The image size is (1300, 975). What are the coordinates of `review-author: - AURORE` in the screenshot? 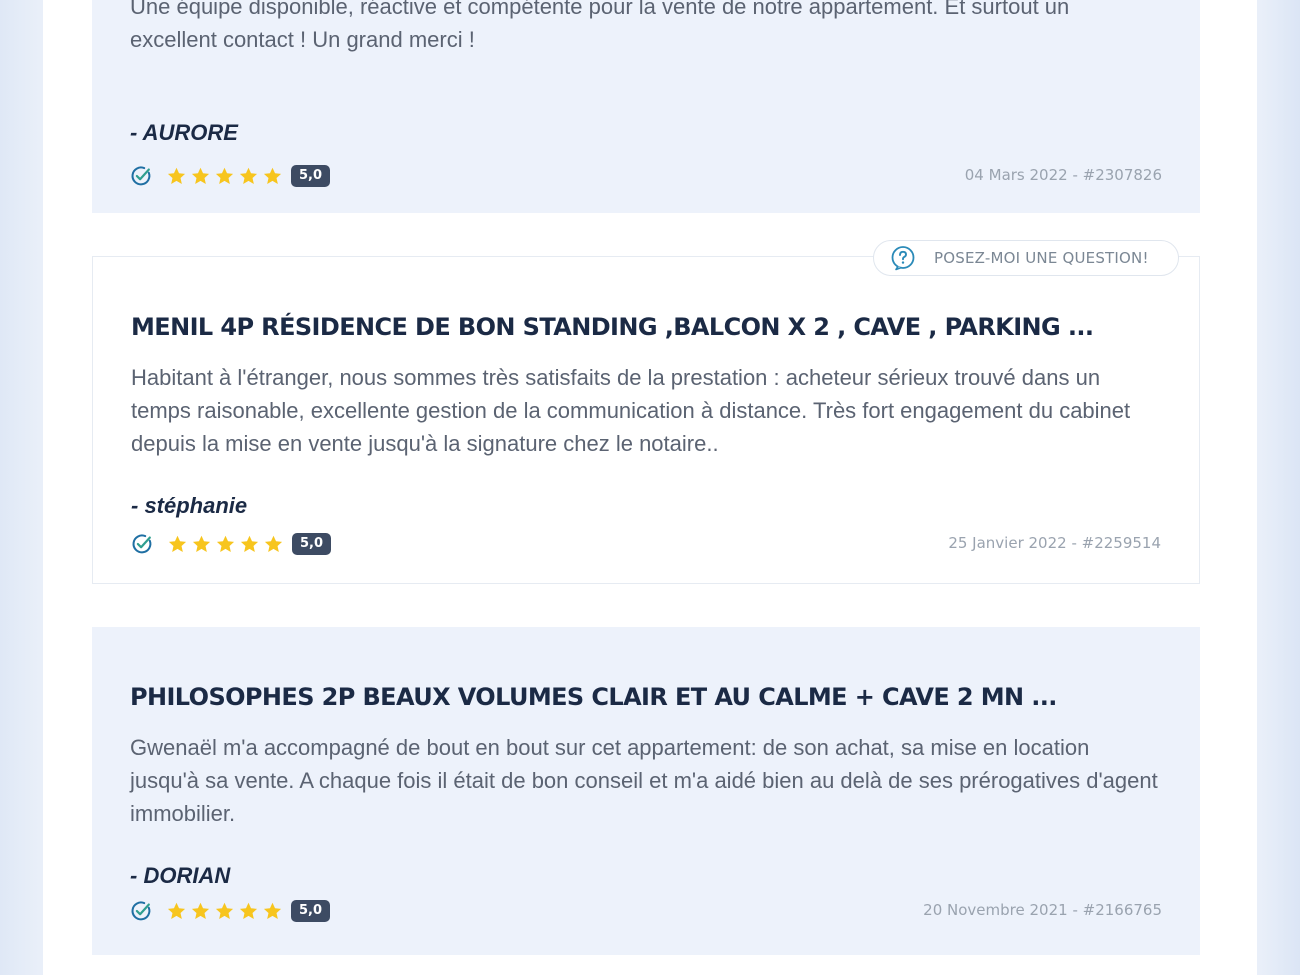 It's located at (184, 132).